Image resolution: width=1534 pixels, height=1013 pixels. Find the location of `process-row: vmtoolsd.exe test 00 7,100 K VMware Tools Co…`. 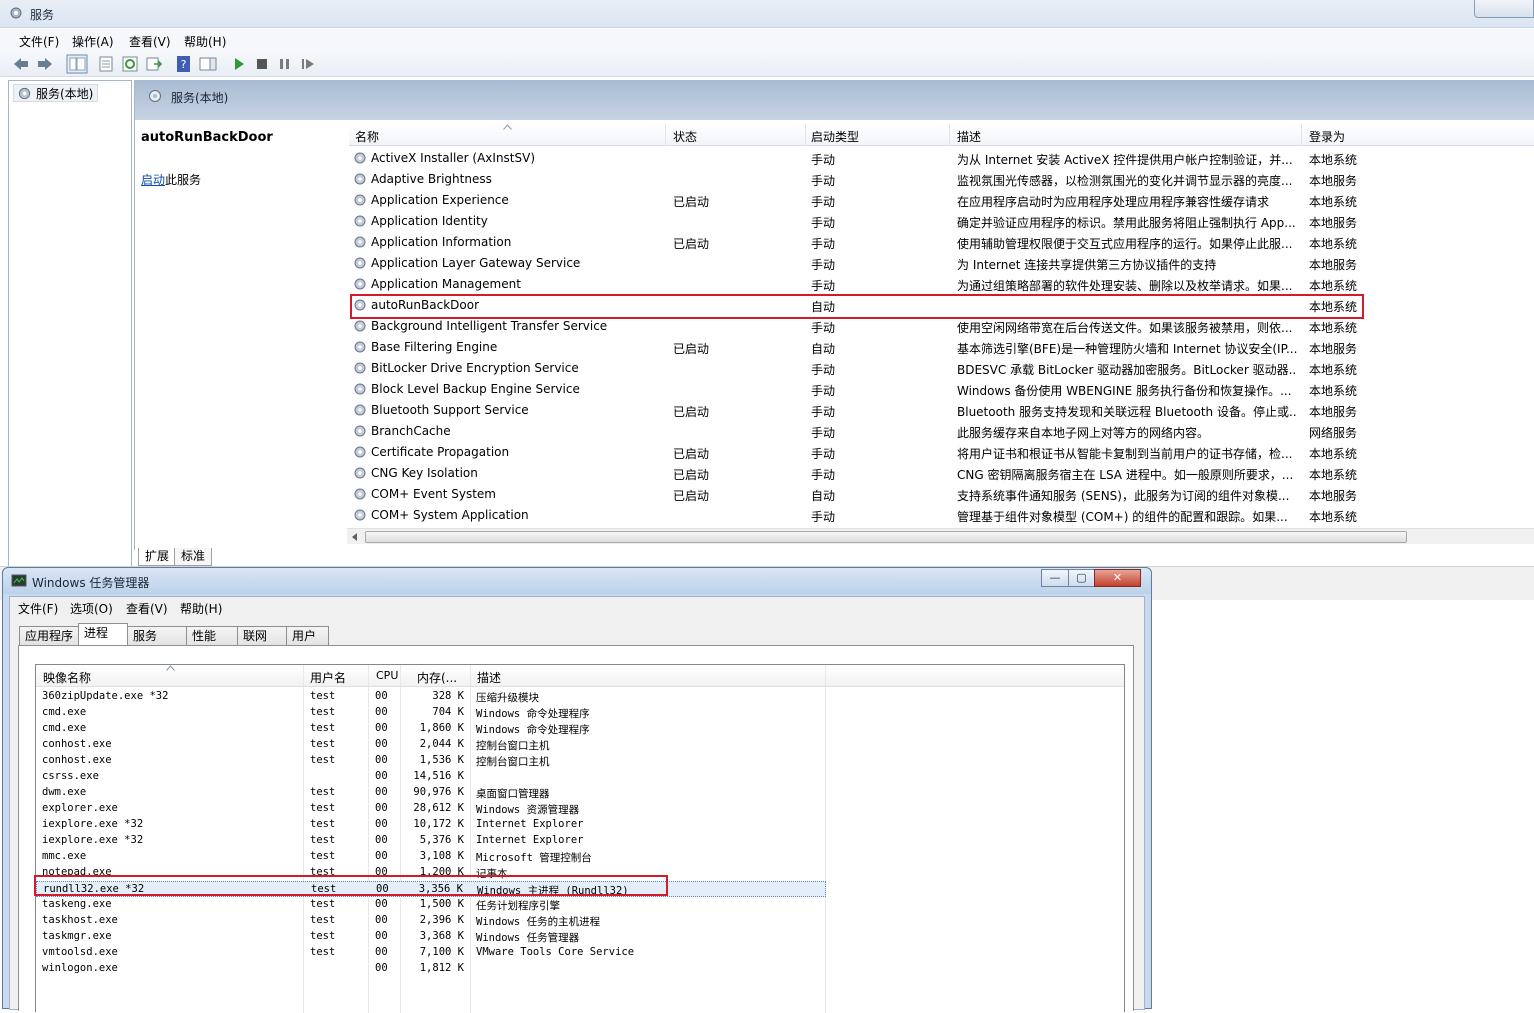

process-row: vmtoolsd.exe test 00 7,100 K VMware Tools Co… is located at coordinates (431, 953).